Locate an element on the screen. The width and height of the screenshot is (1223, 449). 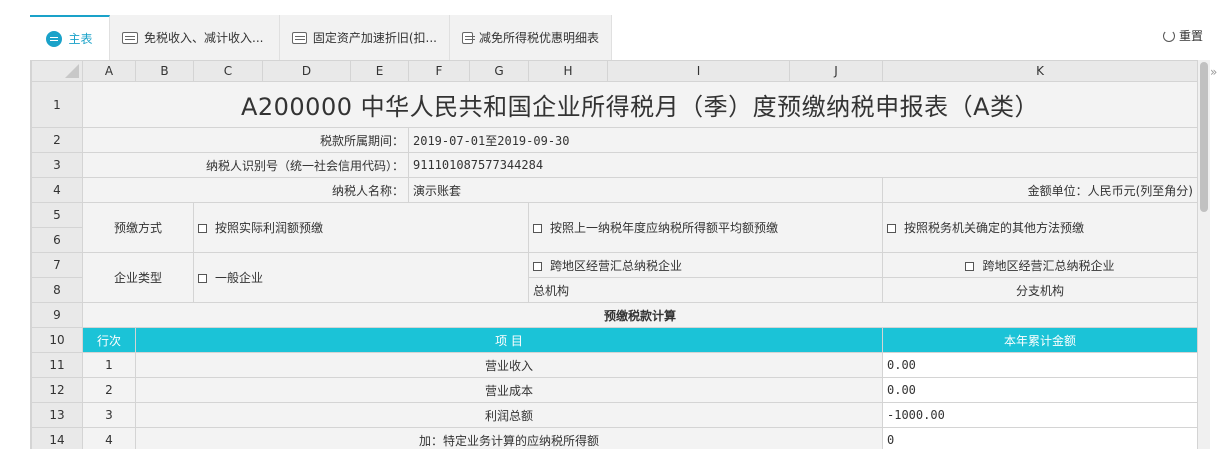
row-header: 1 is located at coordinates (57, 104).